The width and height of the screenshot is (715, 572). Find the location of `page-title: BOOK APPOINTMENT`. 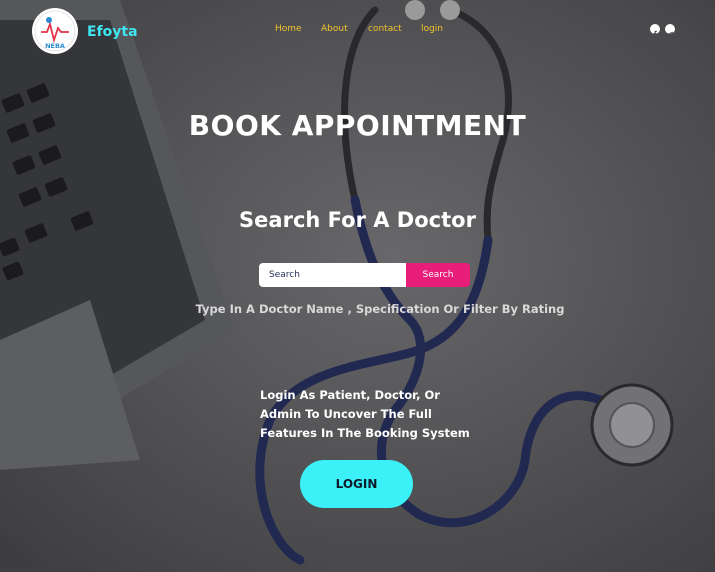

page-title: BOOK APPOINTMENT is located at coordinates (357, 125).